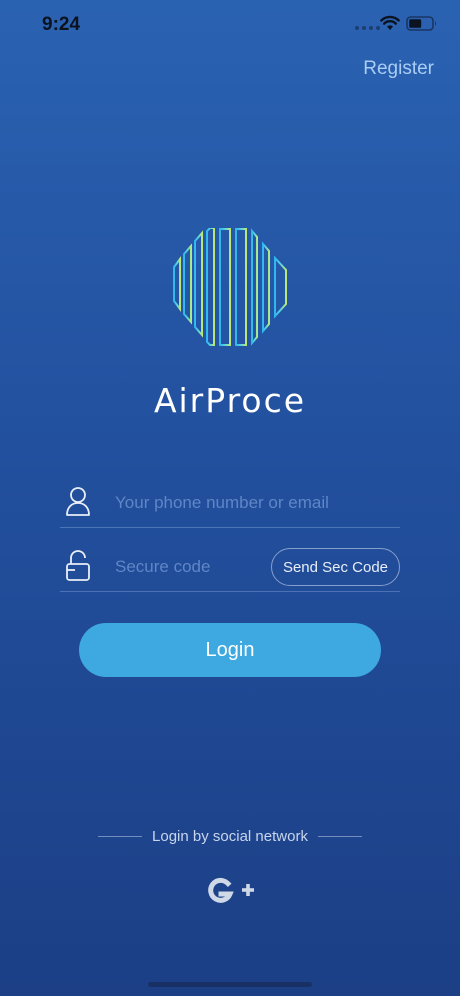  What do you see at coordinates (398, 69) in the screenshot?
I see `register-link: Register` at bounding box center [398, 69].